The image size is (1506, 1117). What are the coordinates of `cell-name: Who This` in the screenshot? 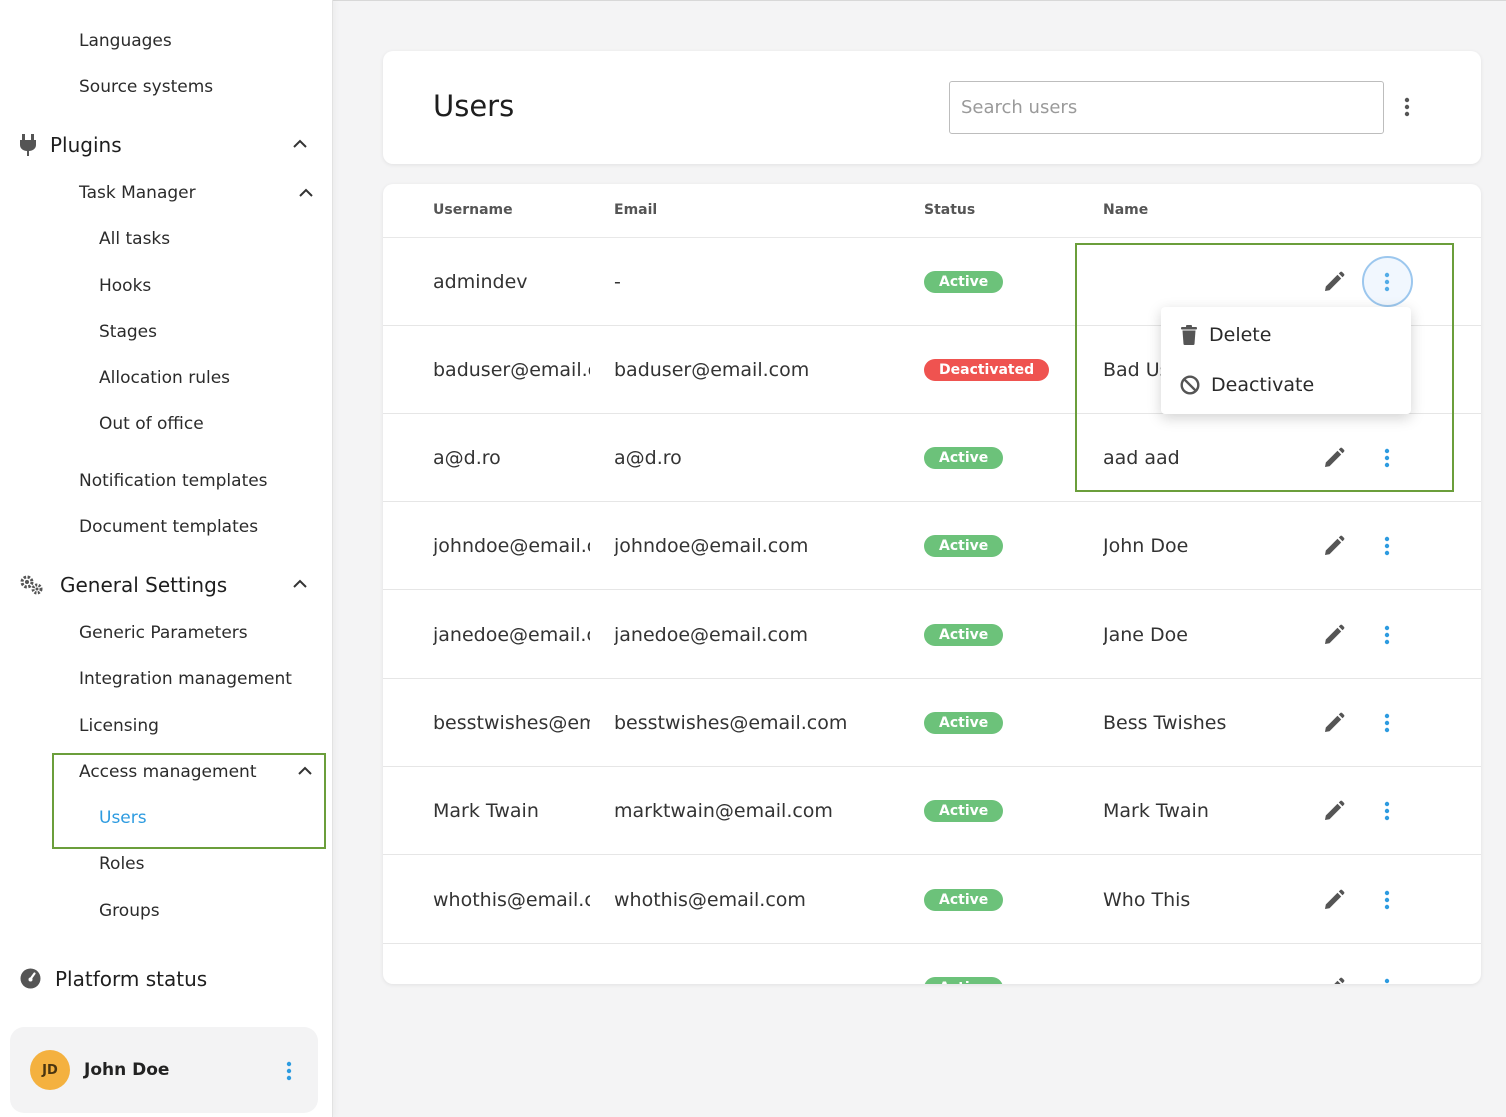 It's located at (1147, 900).